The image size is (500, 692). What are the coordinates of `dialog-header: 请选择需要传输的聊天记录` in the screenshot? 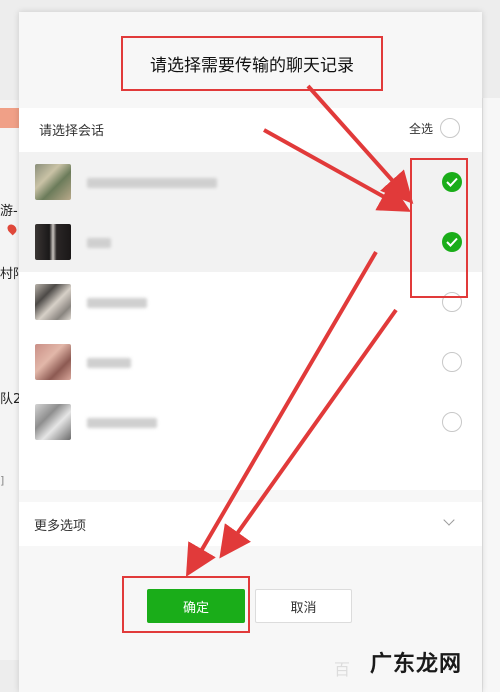 It's located at (250, 58).